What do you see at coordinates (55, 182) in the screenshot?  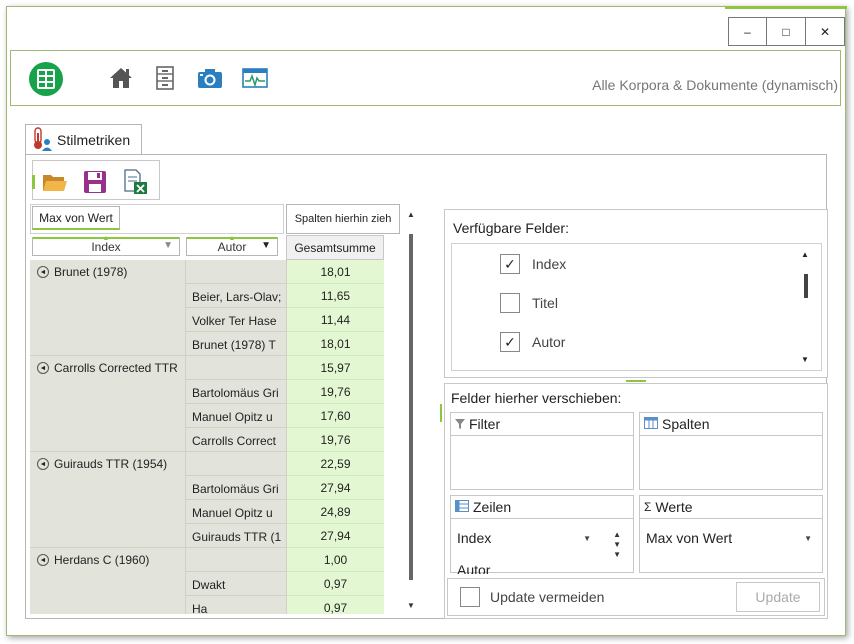 I see `open-folder-icon` at bounding box center [55, 182].